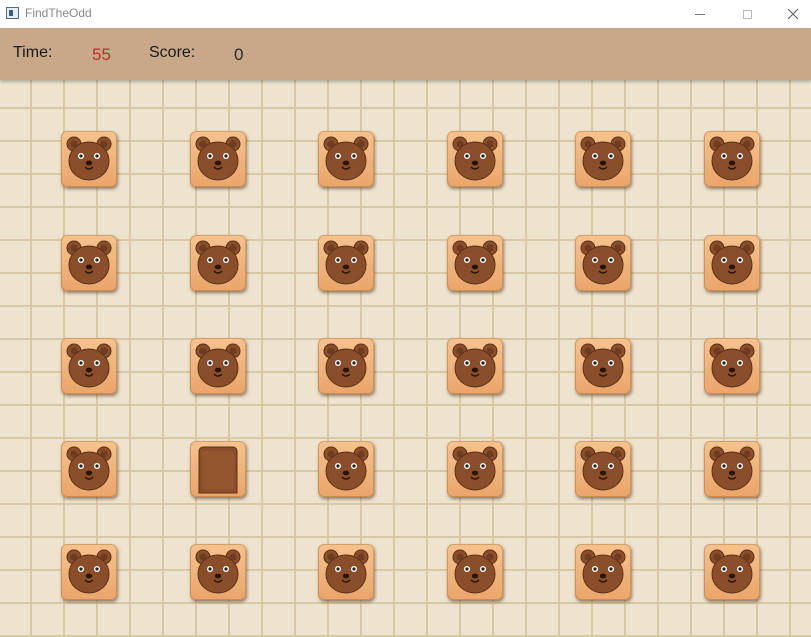 The height and width of the screenshot is (637, 811). Describe the element at coordinates (239, 54) in the screenshot. I see `score-value: 0` at that location.